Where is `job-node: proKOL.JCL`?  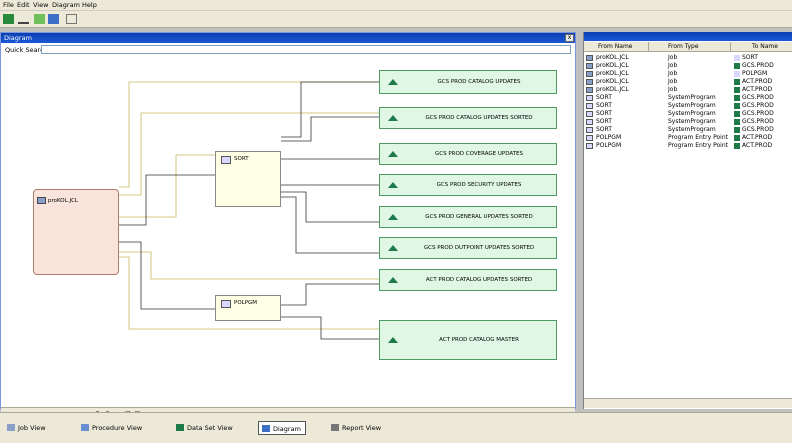
job-node: proKOL.JCL is located at coordinates (76, 232).